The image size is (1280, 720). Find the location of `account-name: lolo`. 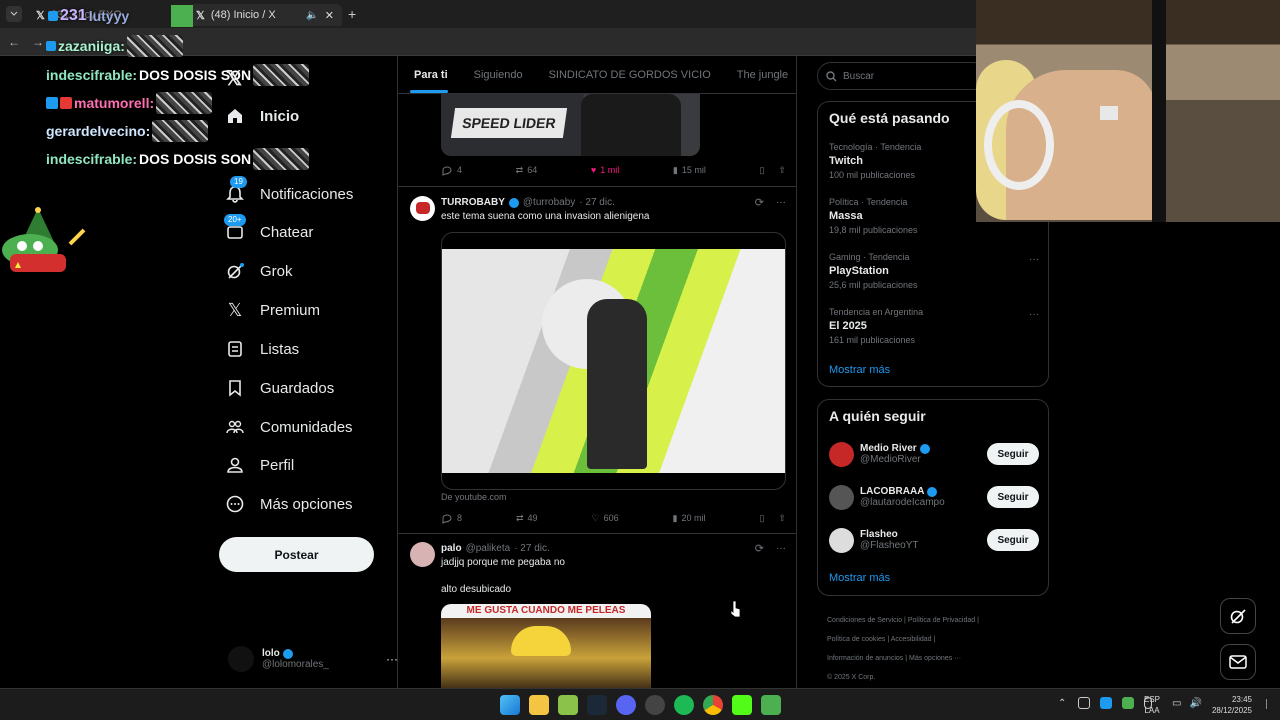

account-name: lolo is located at coordinates (271, 653).